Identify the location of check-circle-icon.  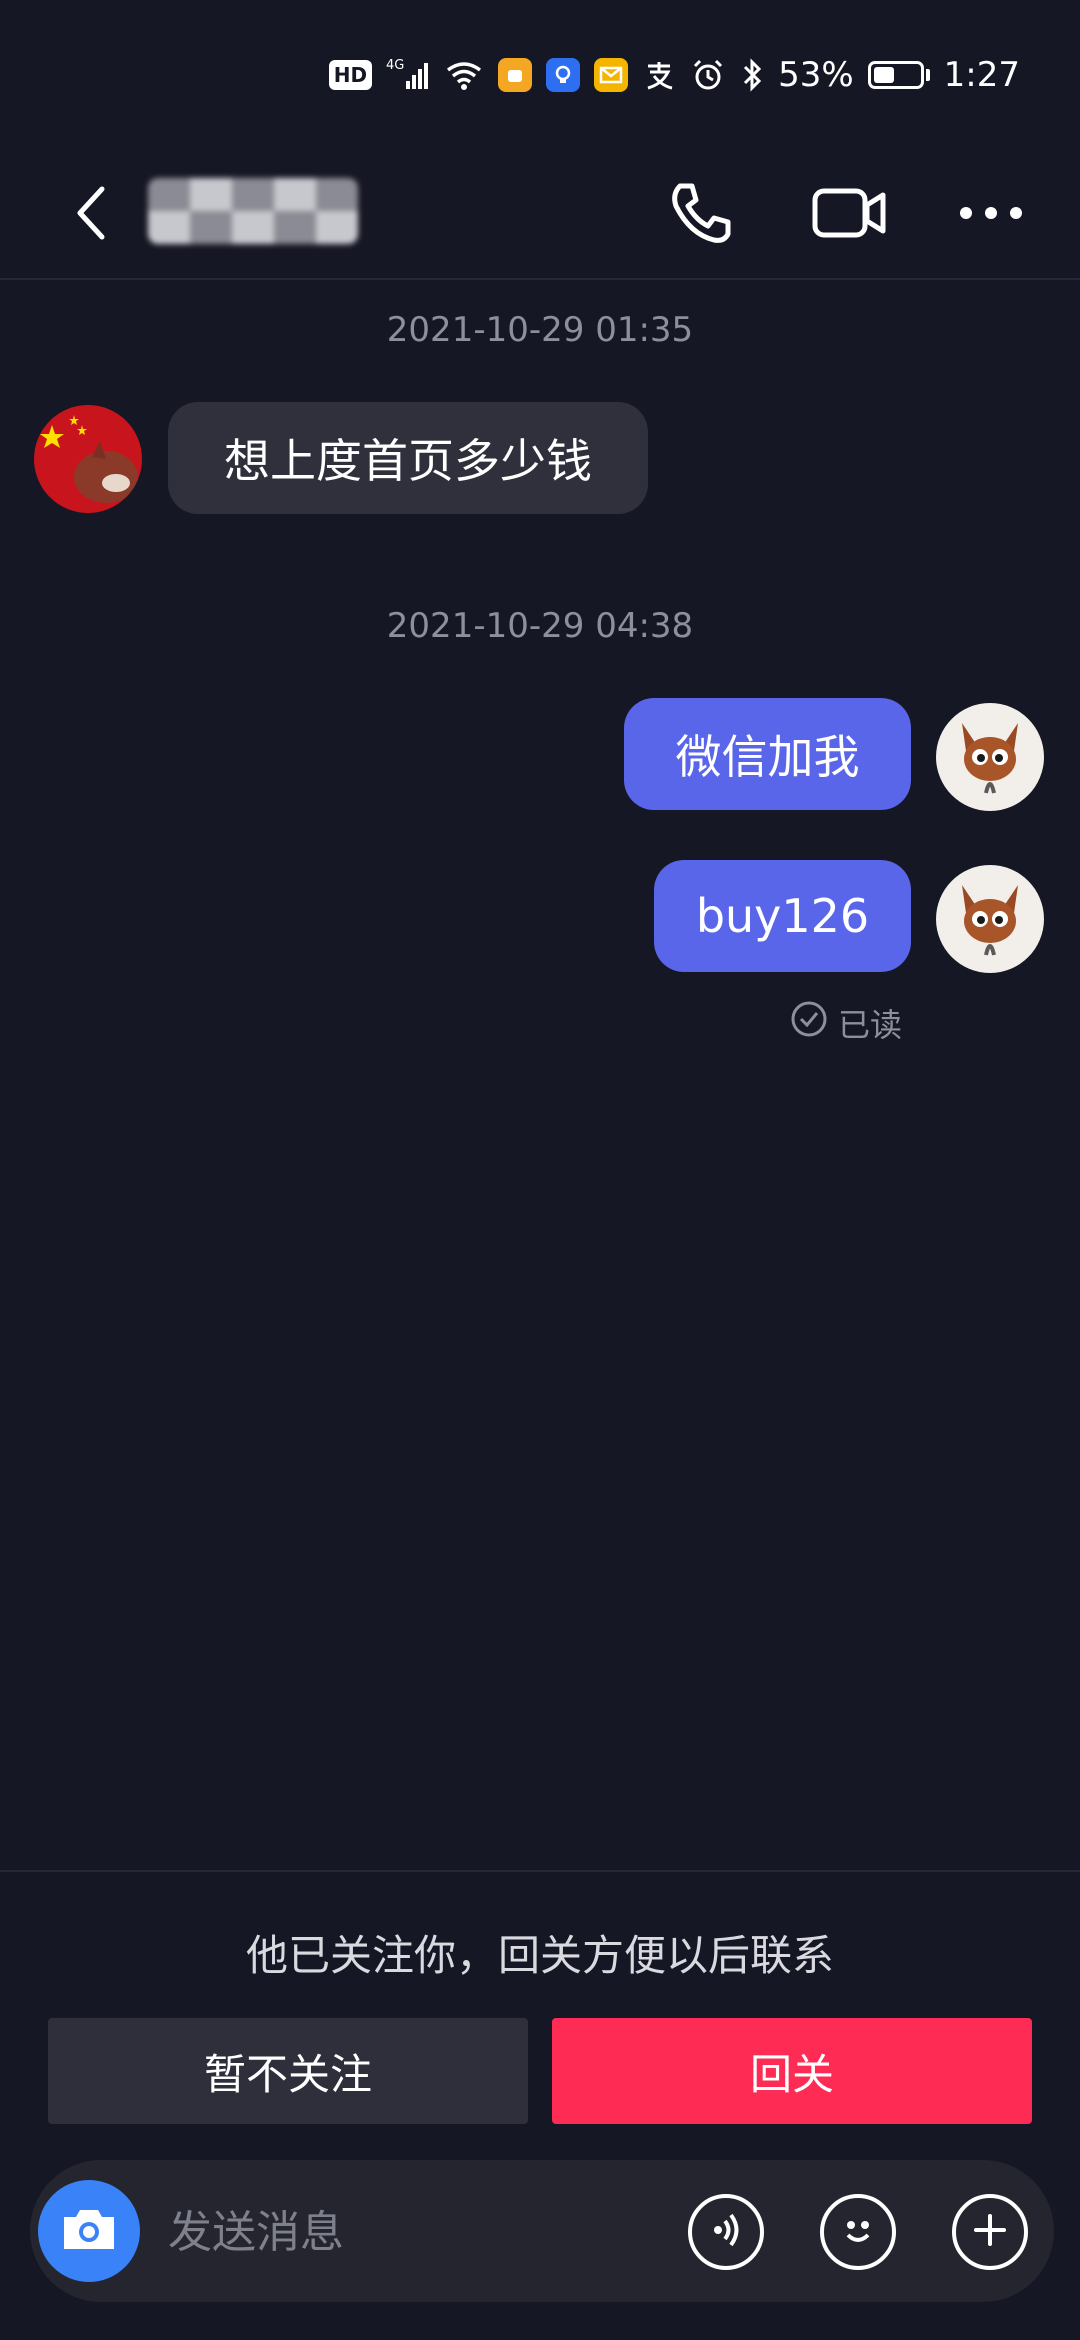
(809, 1023).